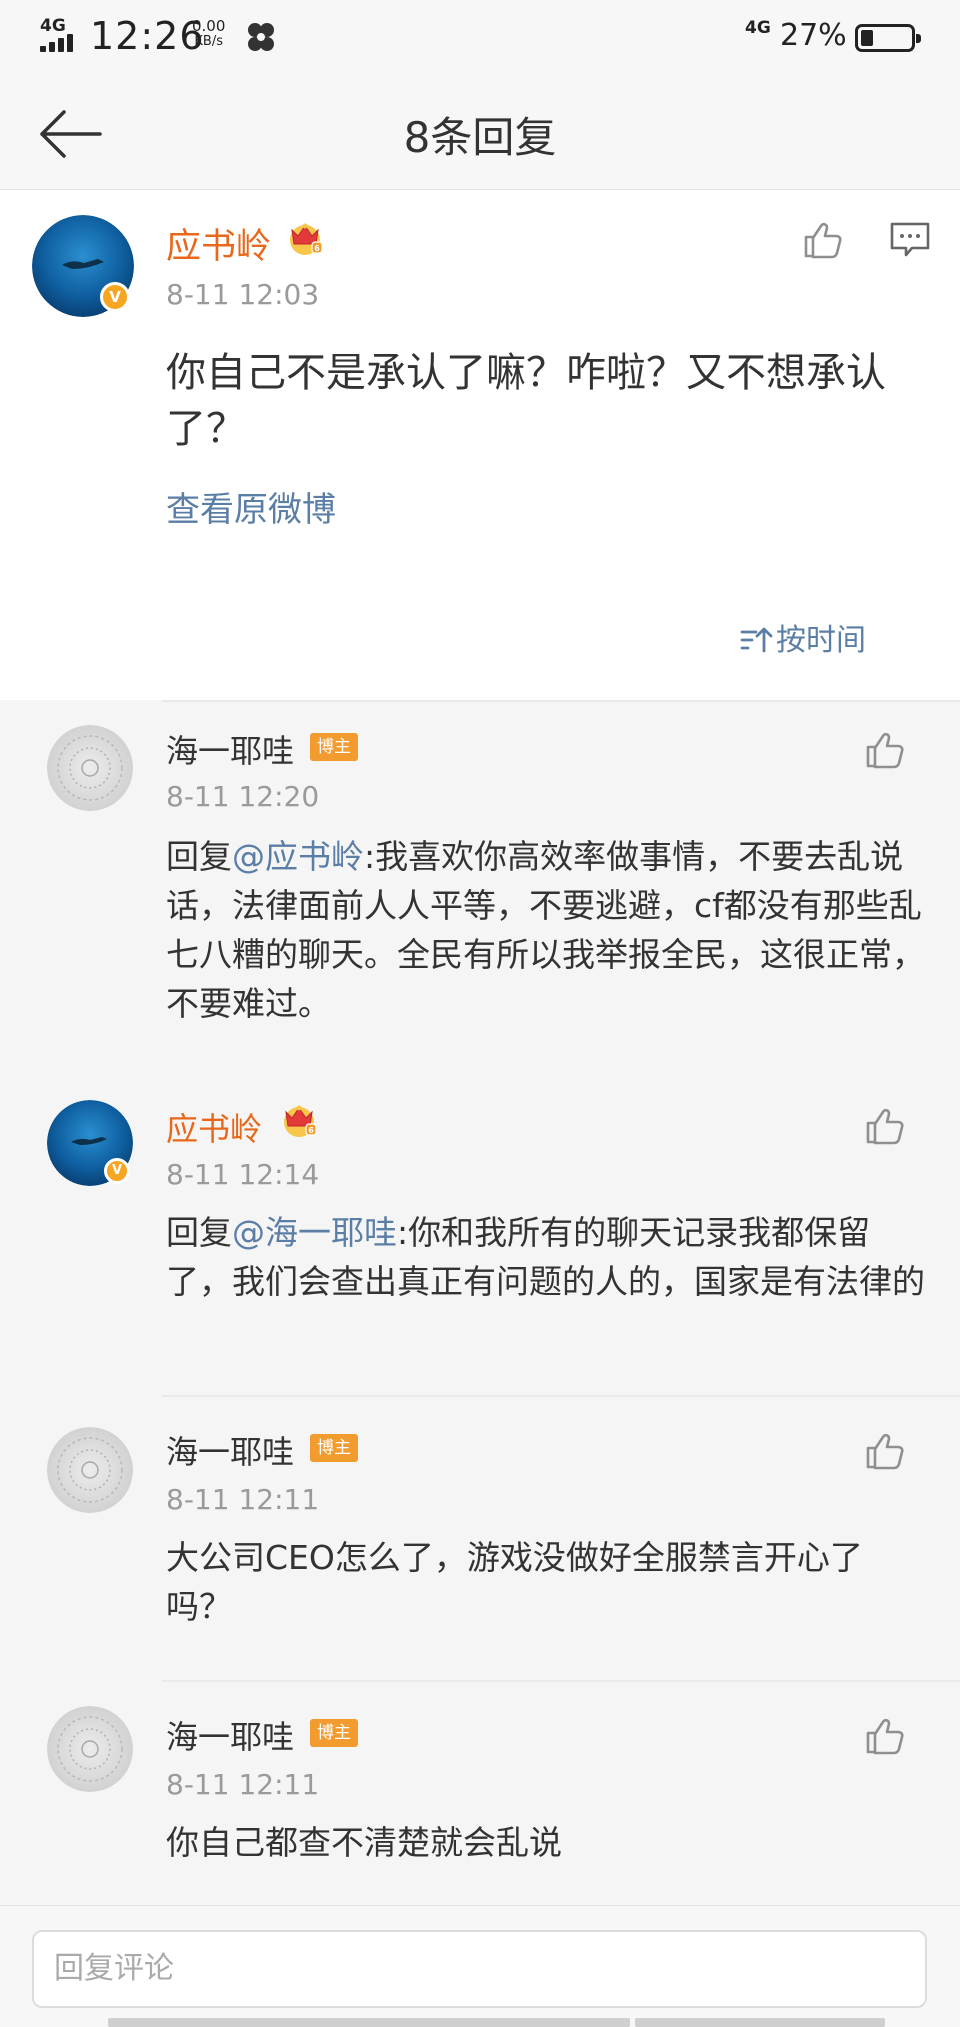  Describe the element at coordinates (251, 506) in the screenshot. I see `view-original-post-link: 查看原微博` at that location.